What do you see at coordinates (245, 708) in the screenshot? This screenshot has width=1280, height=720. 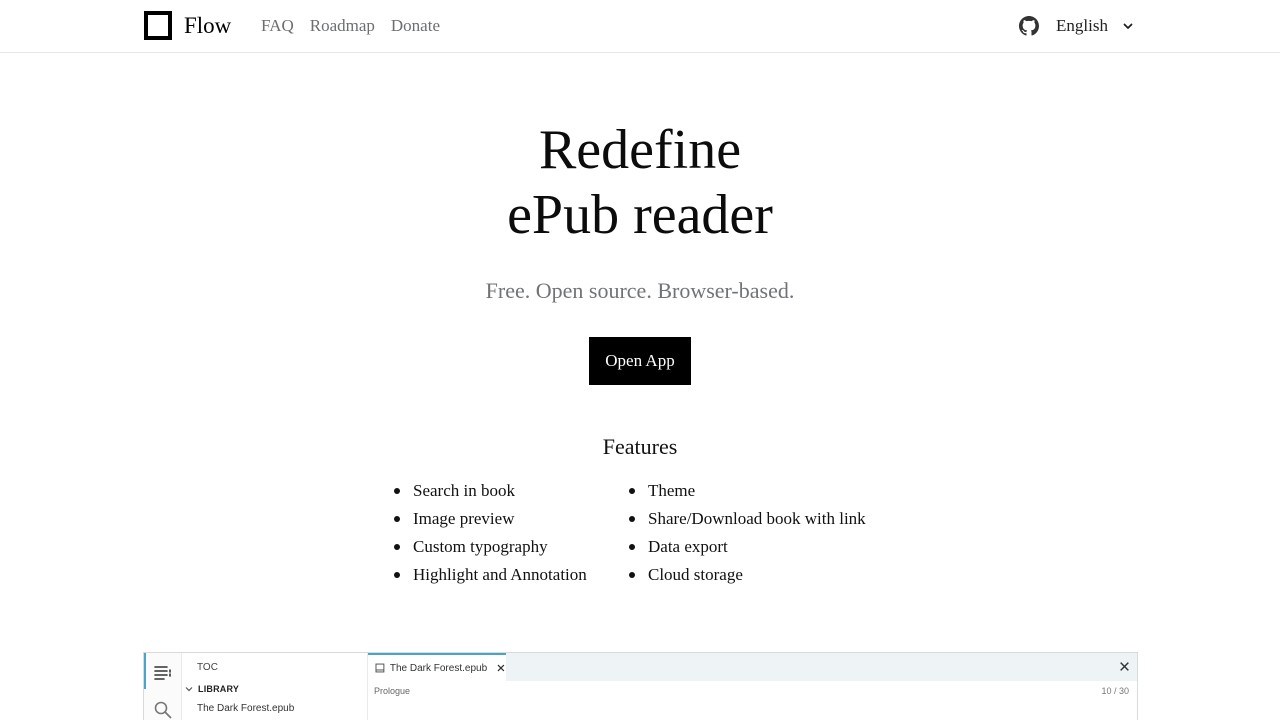 I see `library-book-item: The Dark Forest.epub` at bounding box center [245, 708].